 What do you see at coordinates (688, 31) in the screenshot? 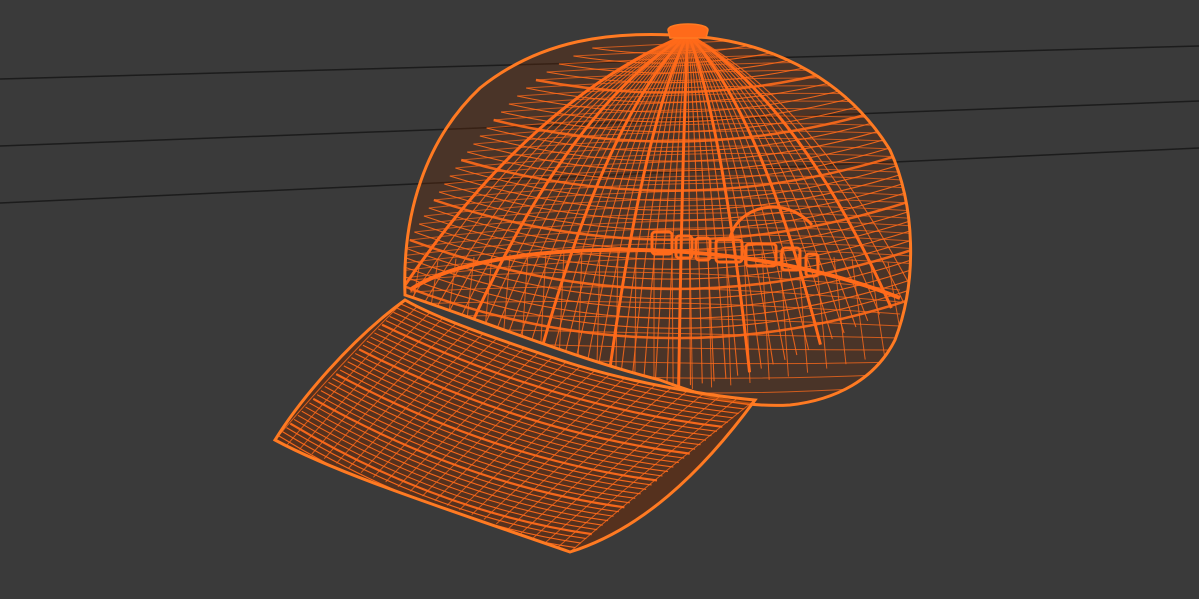
I see `cap-top-button` at bounding box center [688, 31].